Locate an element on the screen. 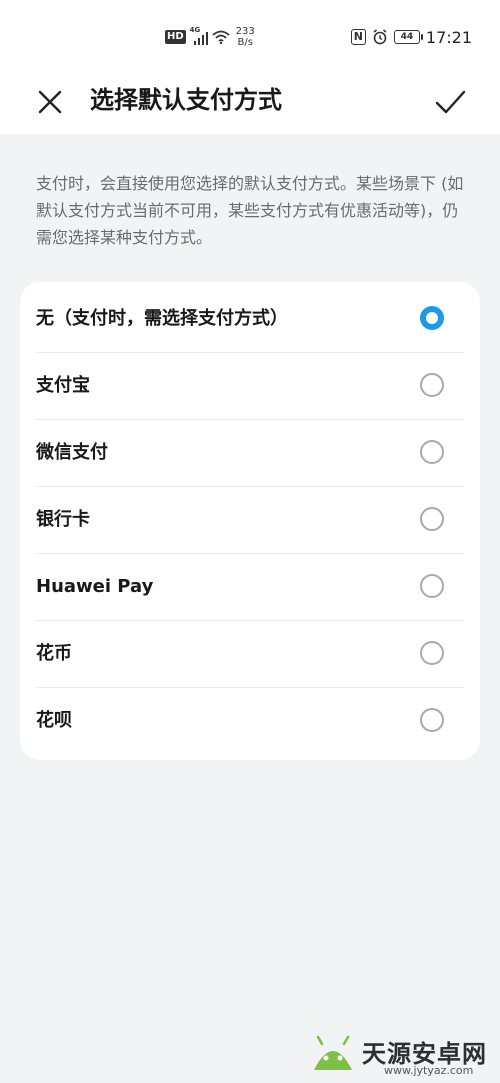  check-icon is located at coordinates (450, 102).